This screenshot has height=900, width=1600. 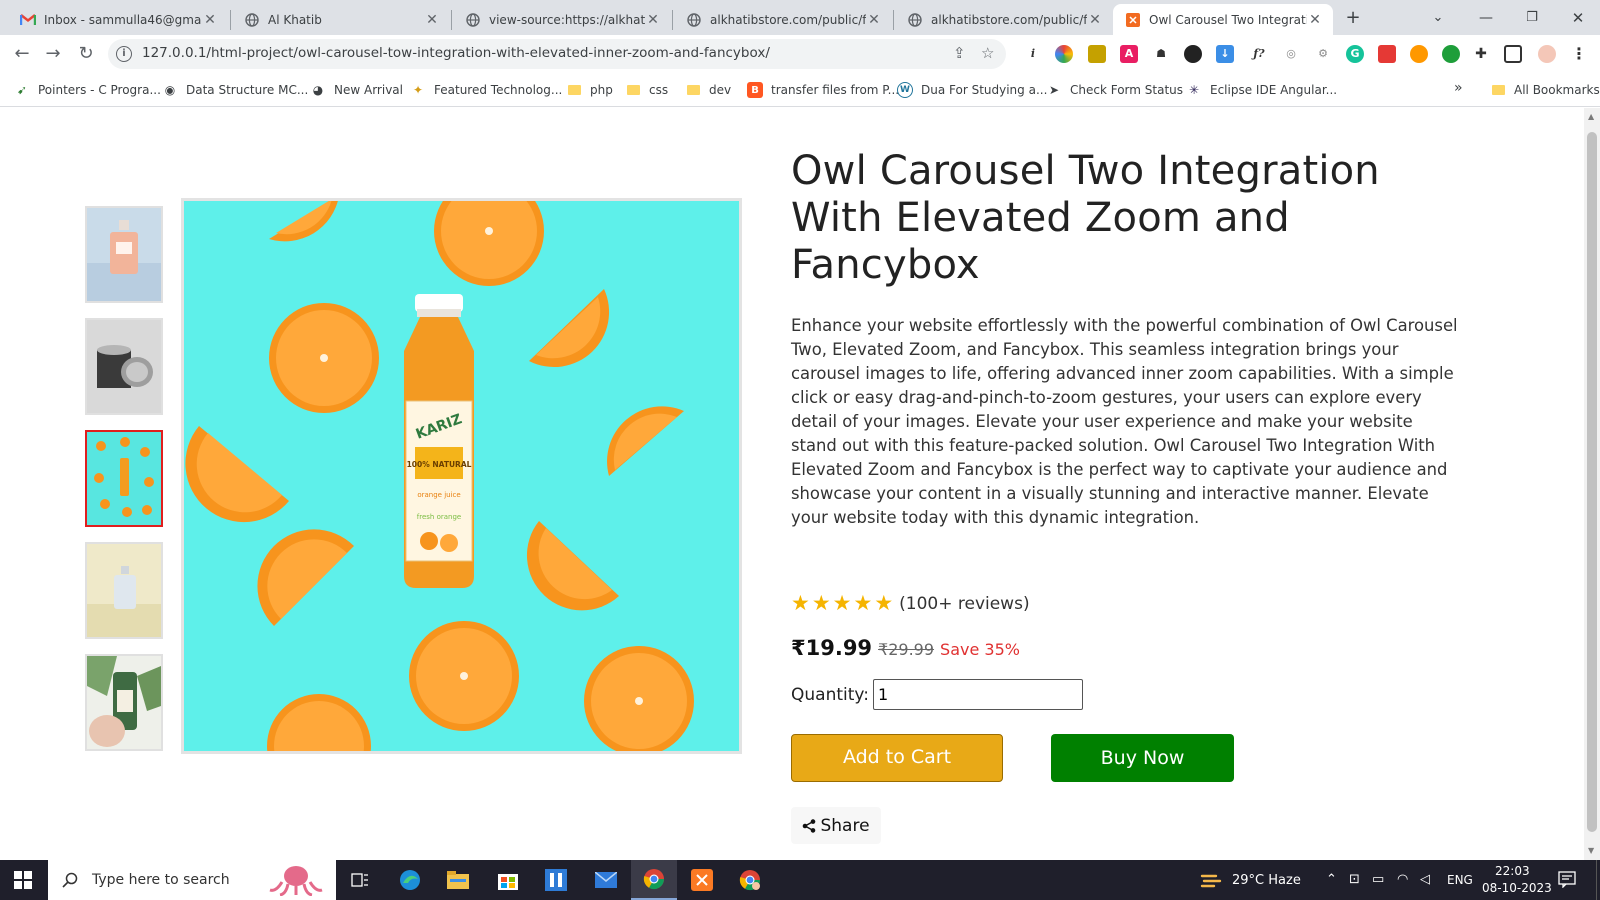 What do you see at coordinates (341, 19) in the screenshot?
I see `tab-al-khatib: Al Khatib ✕` at bounding box center [341, 19].